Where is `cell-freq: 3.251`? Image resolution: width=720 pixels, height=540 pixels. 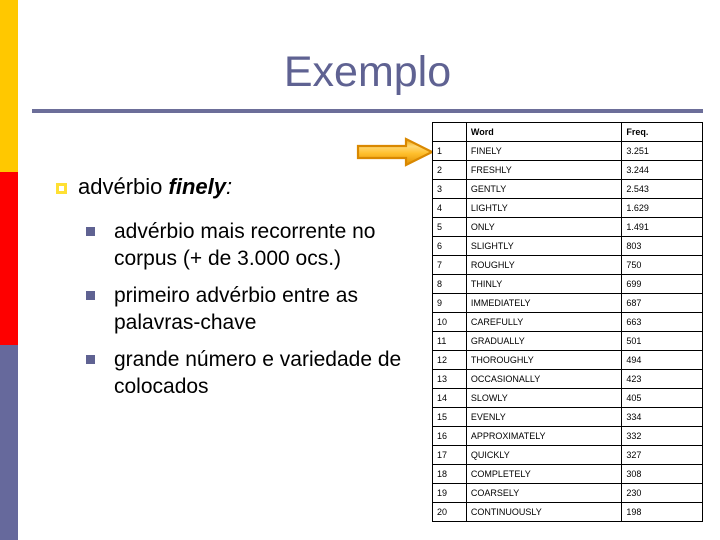 cell-freq: 3.251 is located at coordinates (662, 151).